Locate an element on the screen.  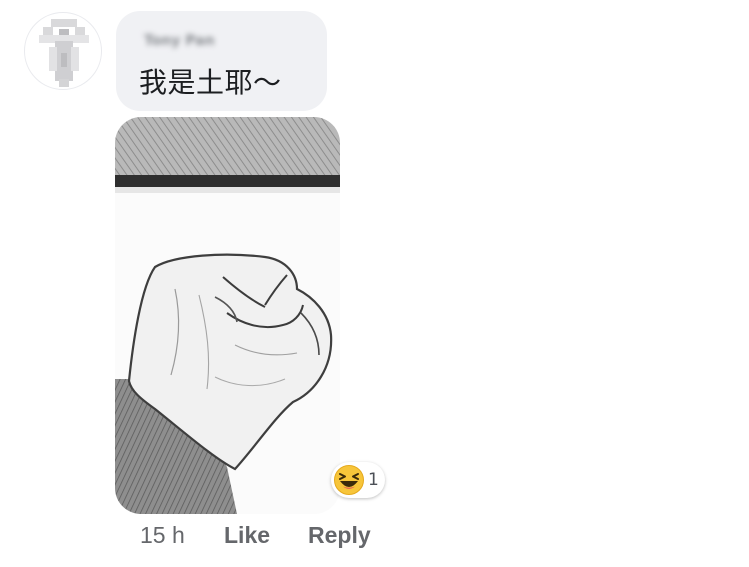
timestamp: 15 h is located at coordinates (162, 535).